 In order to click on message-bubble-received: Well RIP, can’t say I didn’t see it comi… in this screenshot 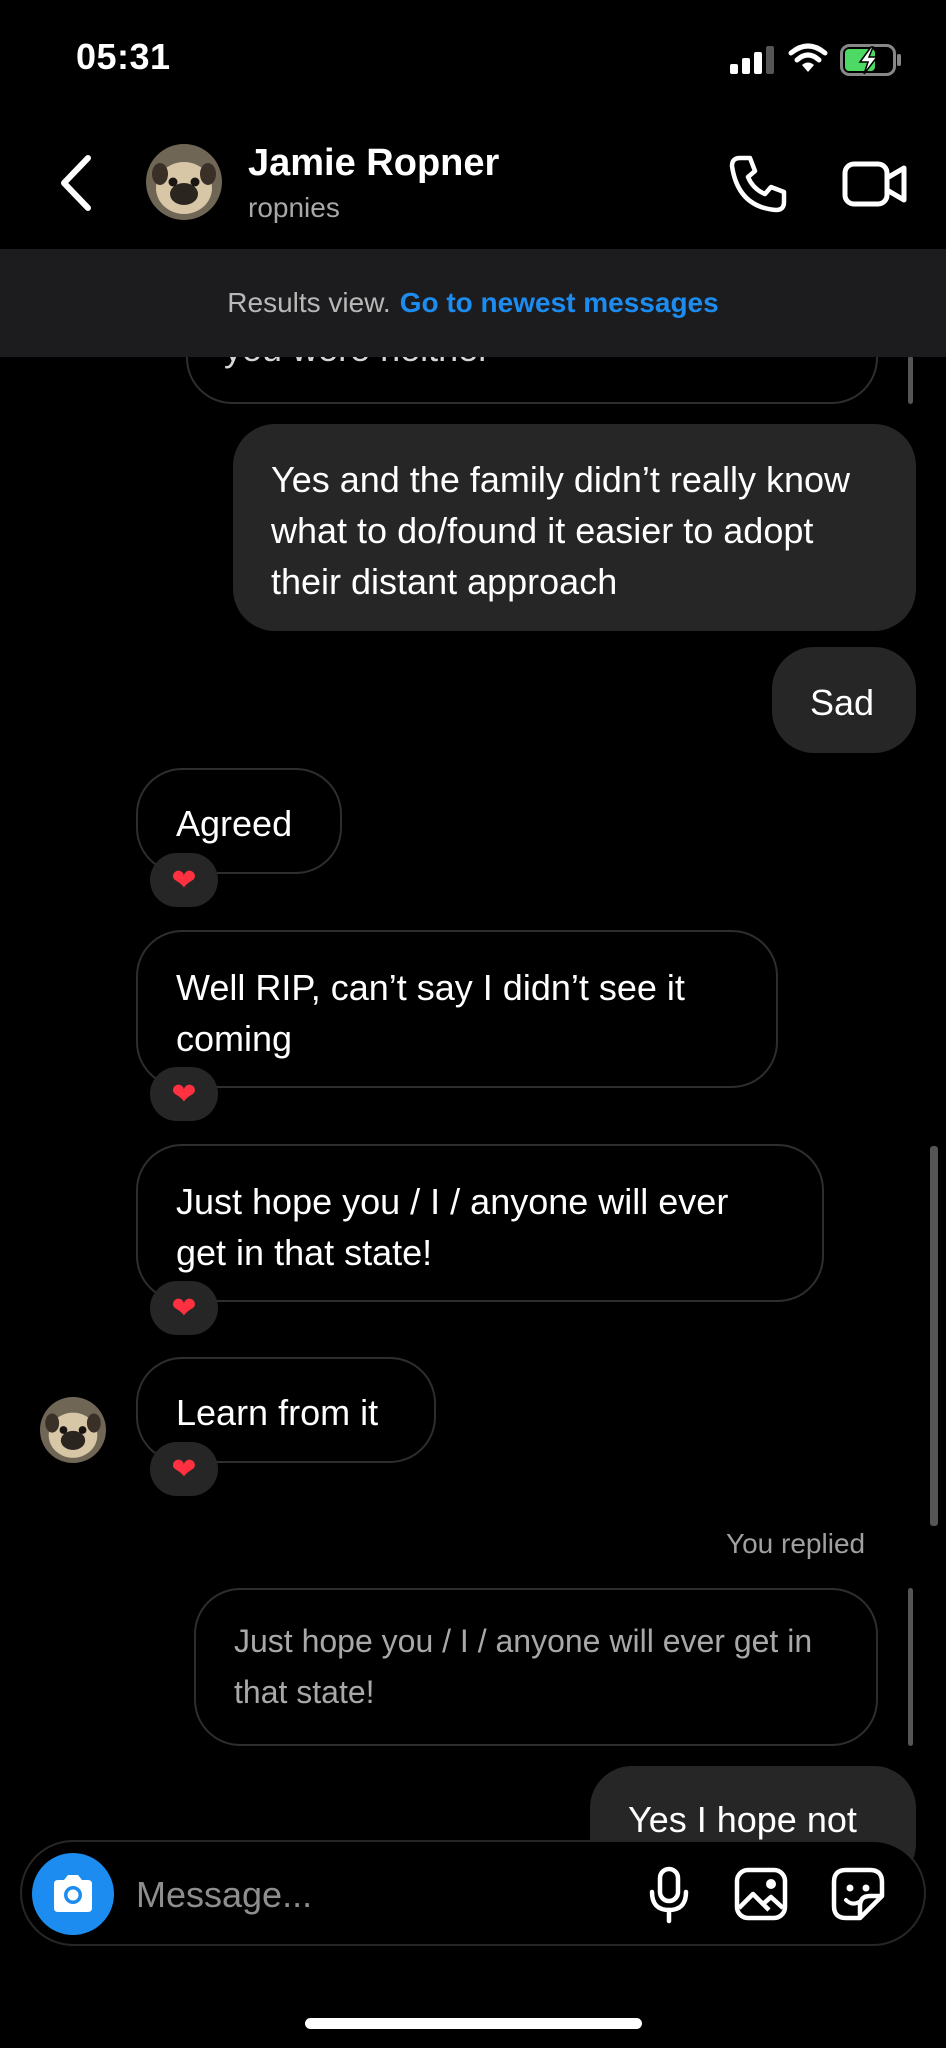, I will do `click(457, 1009)`.